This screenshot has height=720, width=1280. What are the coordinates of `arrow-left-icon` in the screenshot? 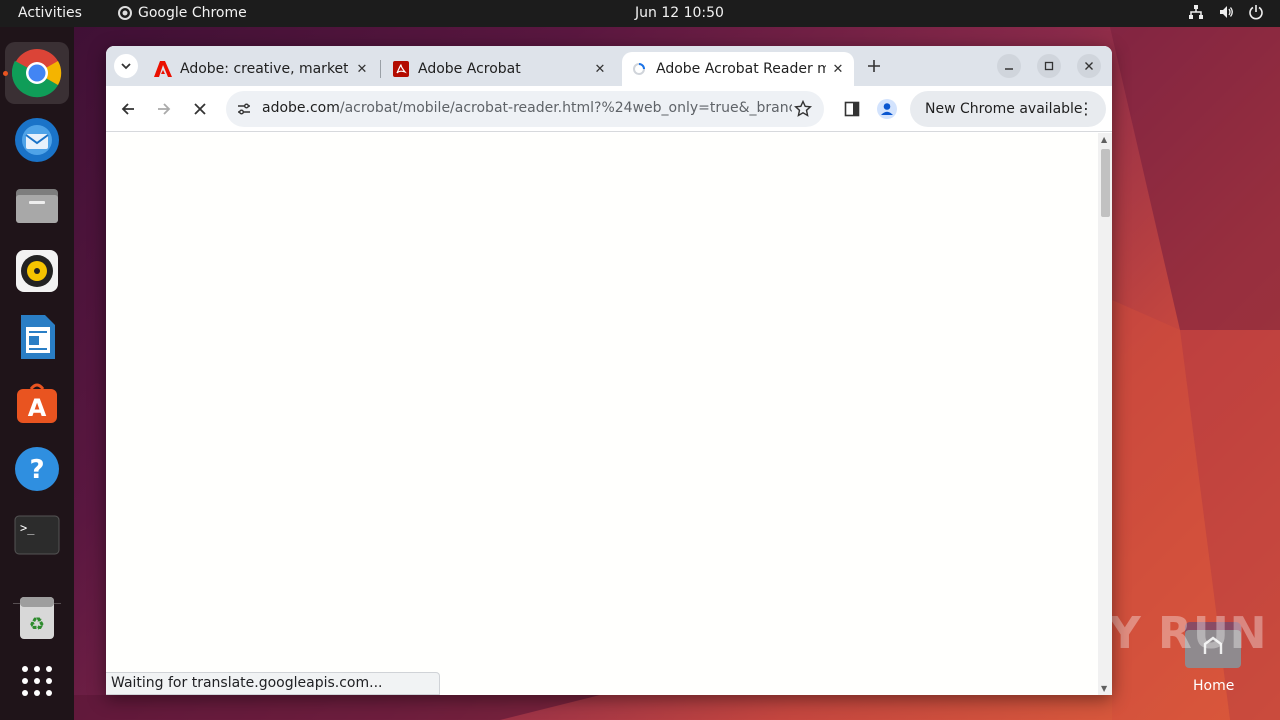 It's located at (127, 109).